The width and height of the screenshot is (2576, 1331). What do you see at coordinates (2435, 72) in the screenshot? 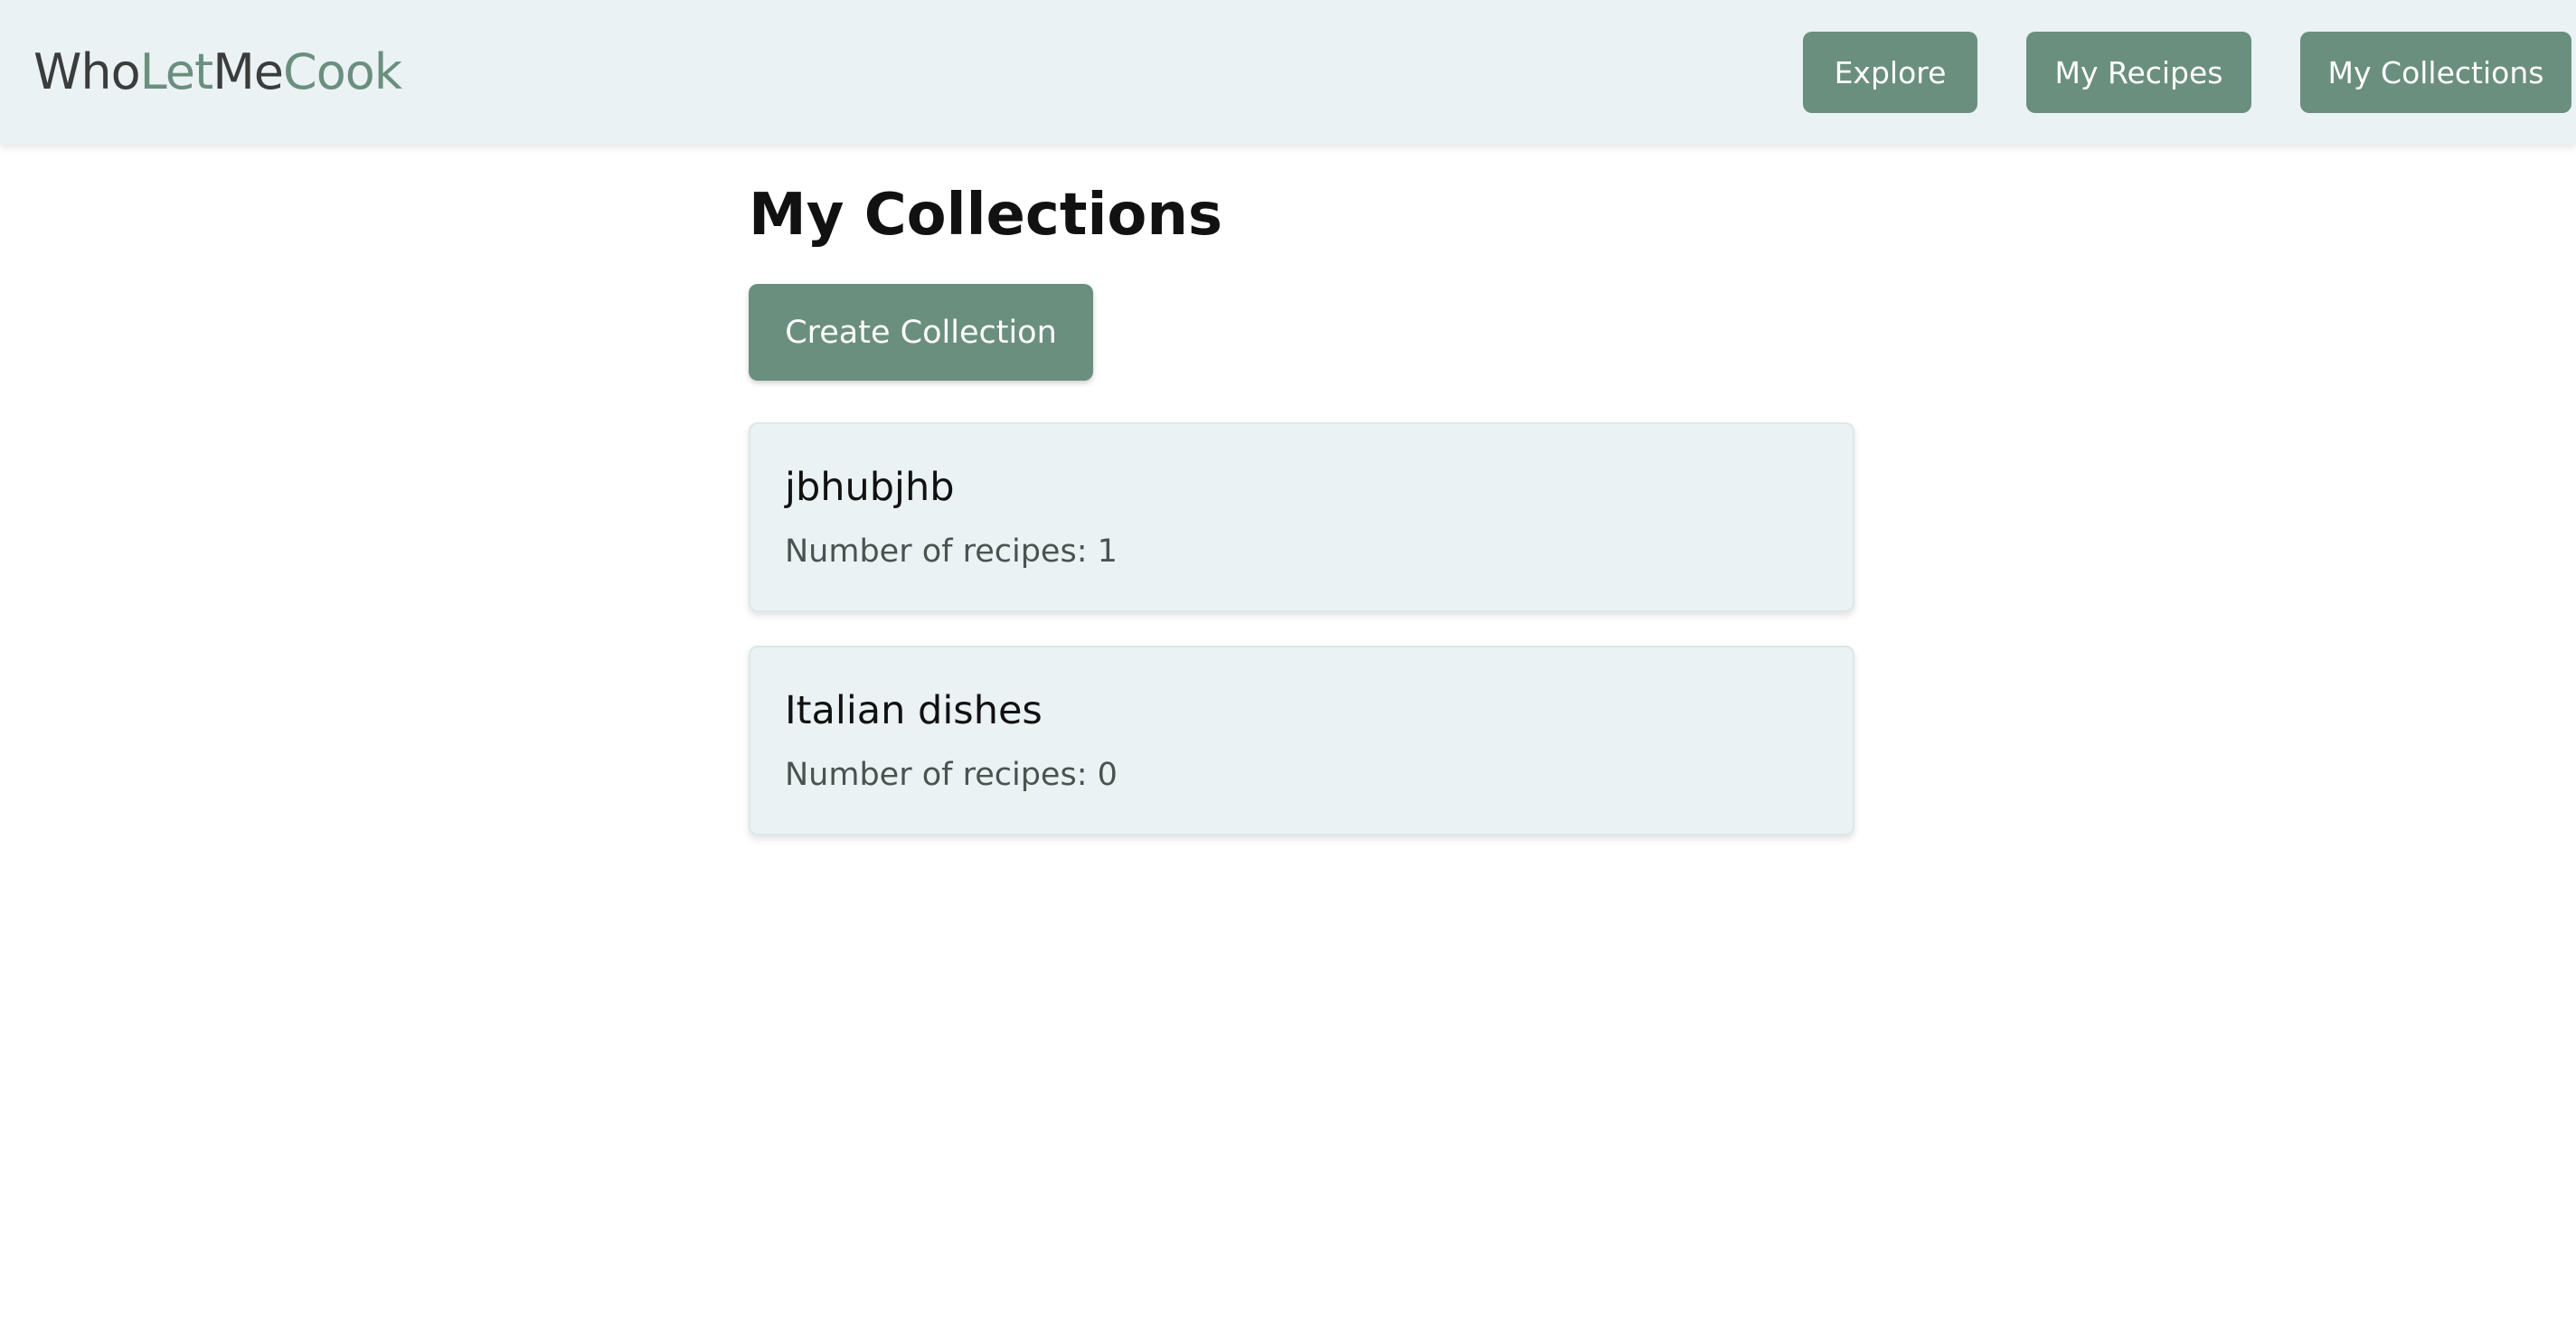
I see `nav-my-collections-button: My Collections` at bounding box center [2435, 72].